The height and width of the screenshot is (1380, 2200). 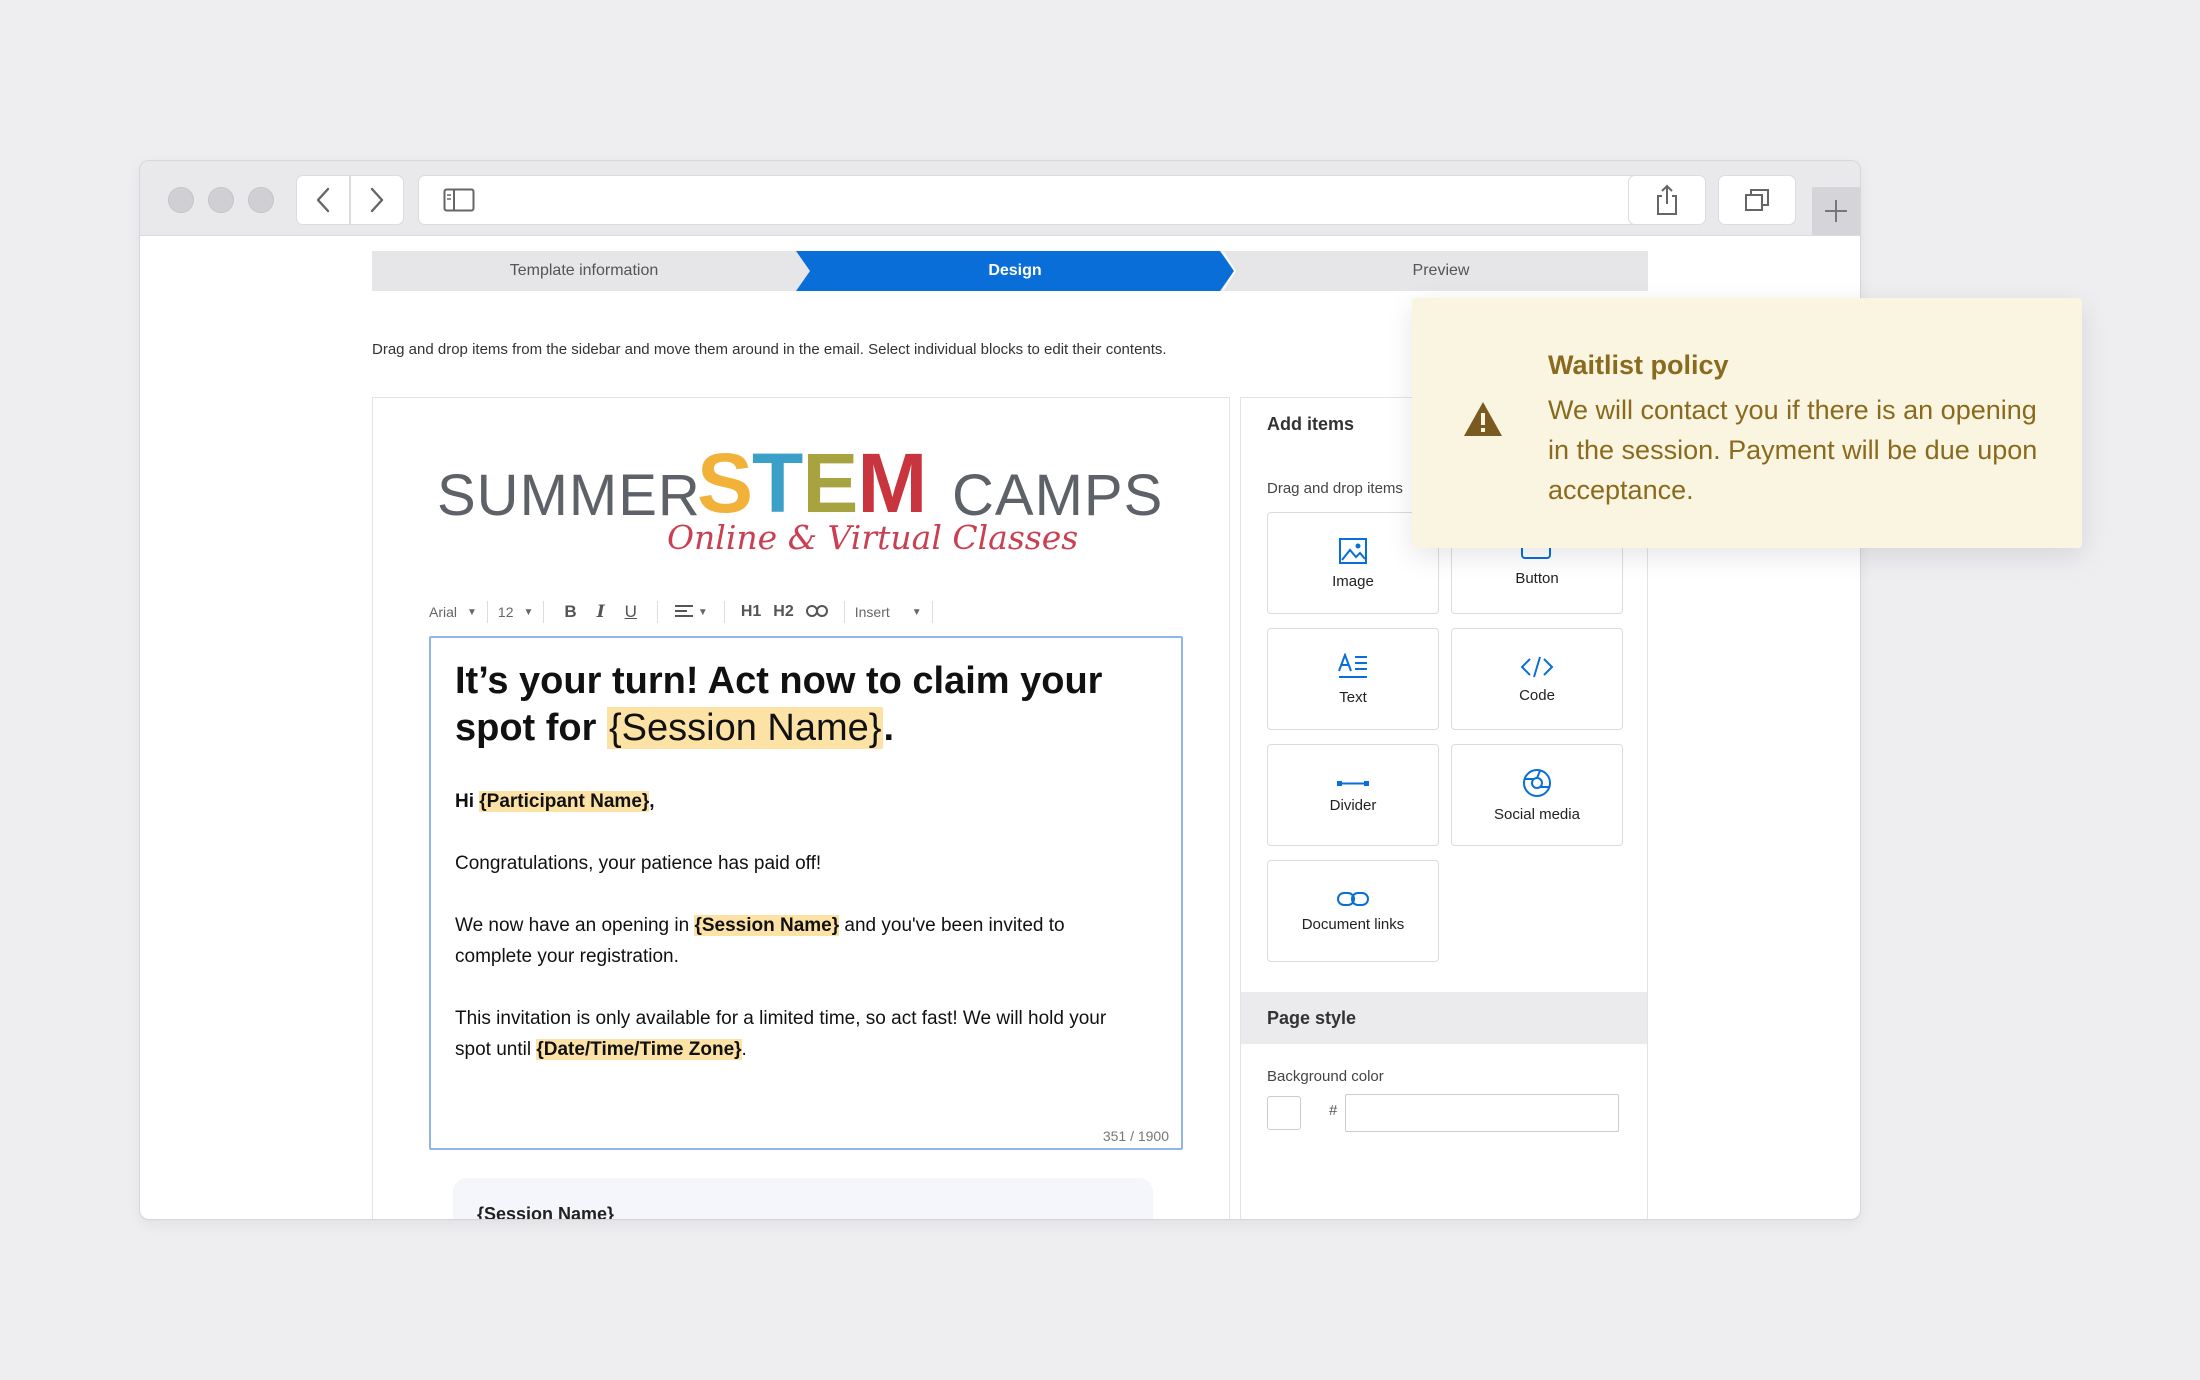 I want to click on greeting-line: Hi {Participant Name},, so click(x=555, y=801).